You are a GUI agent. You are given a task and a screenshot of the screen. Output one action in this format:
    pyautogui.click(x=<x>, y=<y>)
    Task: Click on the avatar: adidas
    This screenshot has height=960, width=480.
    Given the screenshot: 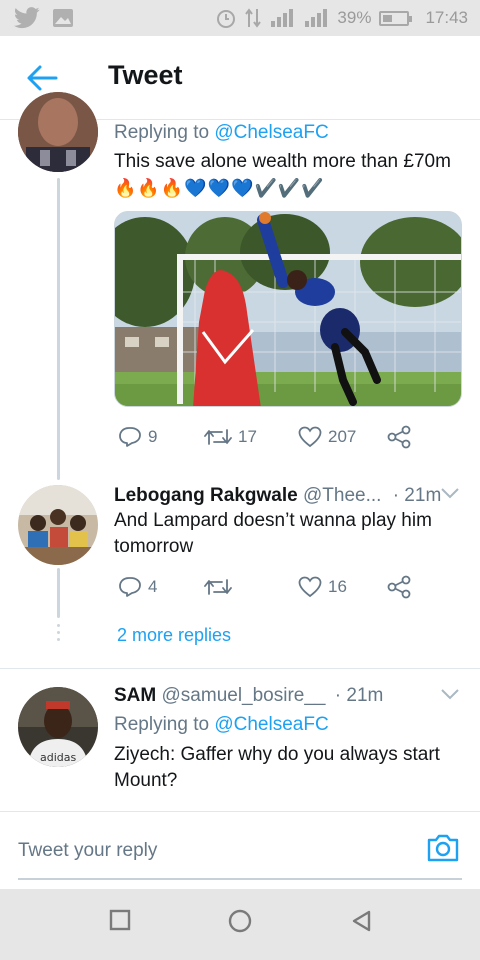 What is the action you would take?
    pyautogui.click(x=58, y=727)
    